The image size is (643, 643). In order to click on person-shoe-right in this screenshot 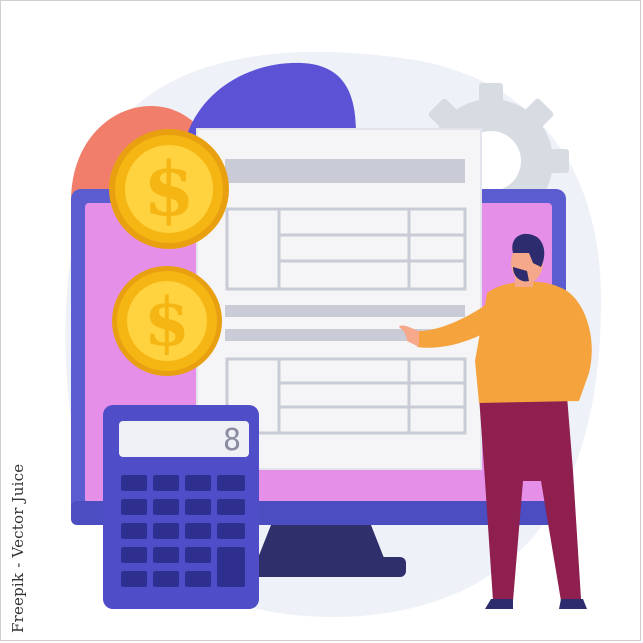, I will do `click(573, 604)`.